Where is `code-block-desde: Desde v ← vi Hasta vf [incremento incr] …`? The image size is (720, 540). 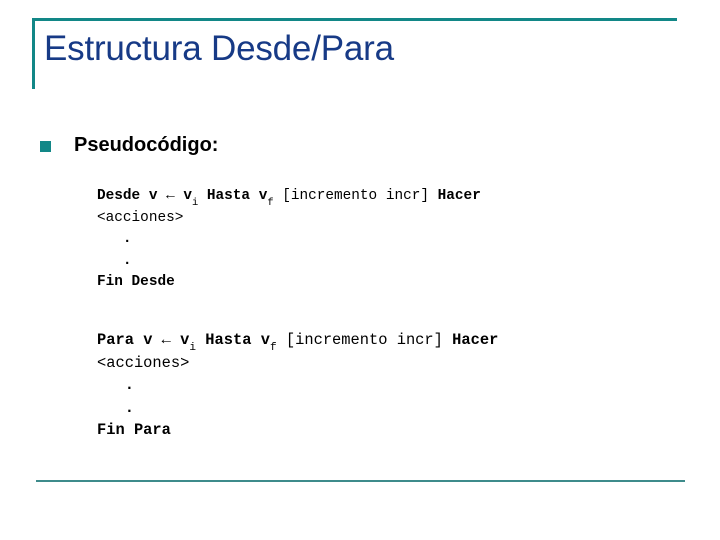 code-block-desde: Desde v ← vi Hasta vf [incremento incr] … is located at coordinates (289, 240).